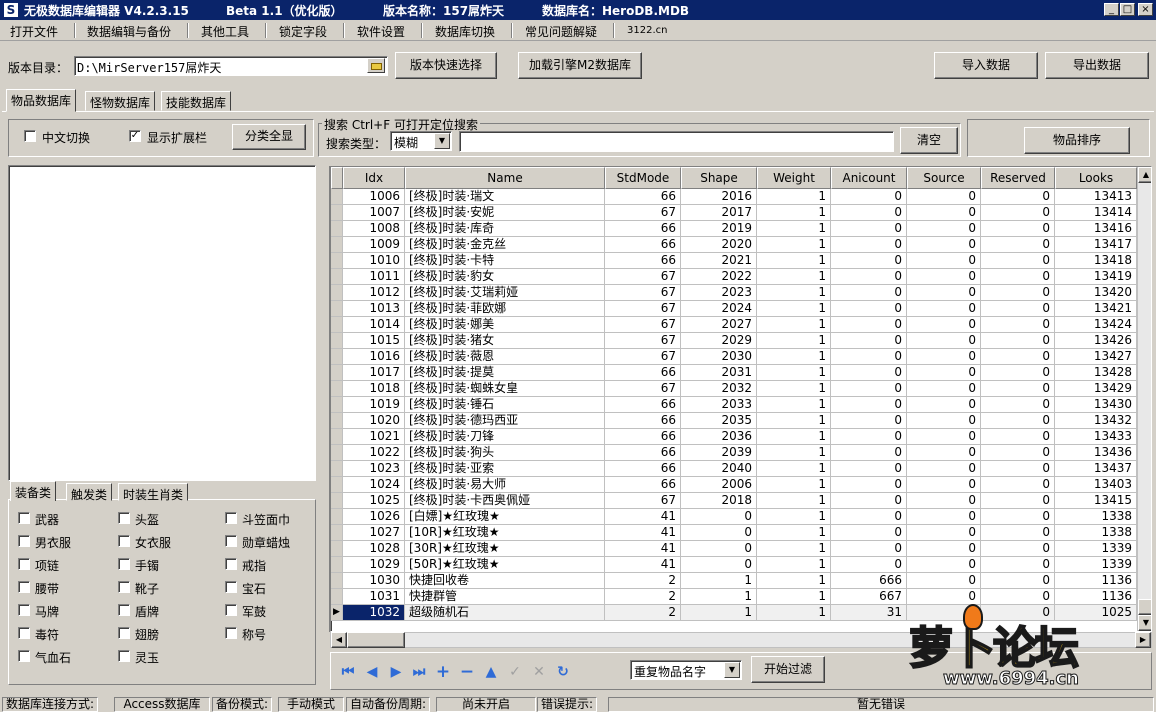 Image resolution: width=1156 pixels, height=712 pixels. Describe the element at coordinates (719, 229) in the screenshot. I see `cell-shape: 2019` at that location.